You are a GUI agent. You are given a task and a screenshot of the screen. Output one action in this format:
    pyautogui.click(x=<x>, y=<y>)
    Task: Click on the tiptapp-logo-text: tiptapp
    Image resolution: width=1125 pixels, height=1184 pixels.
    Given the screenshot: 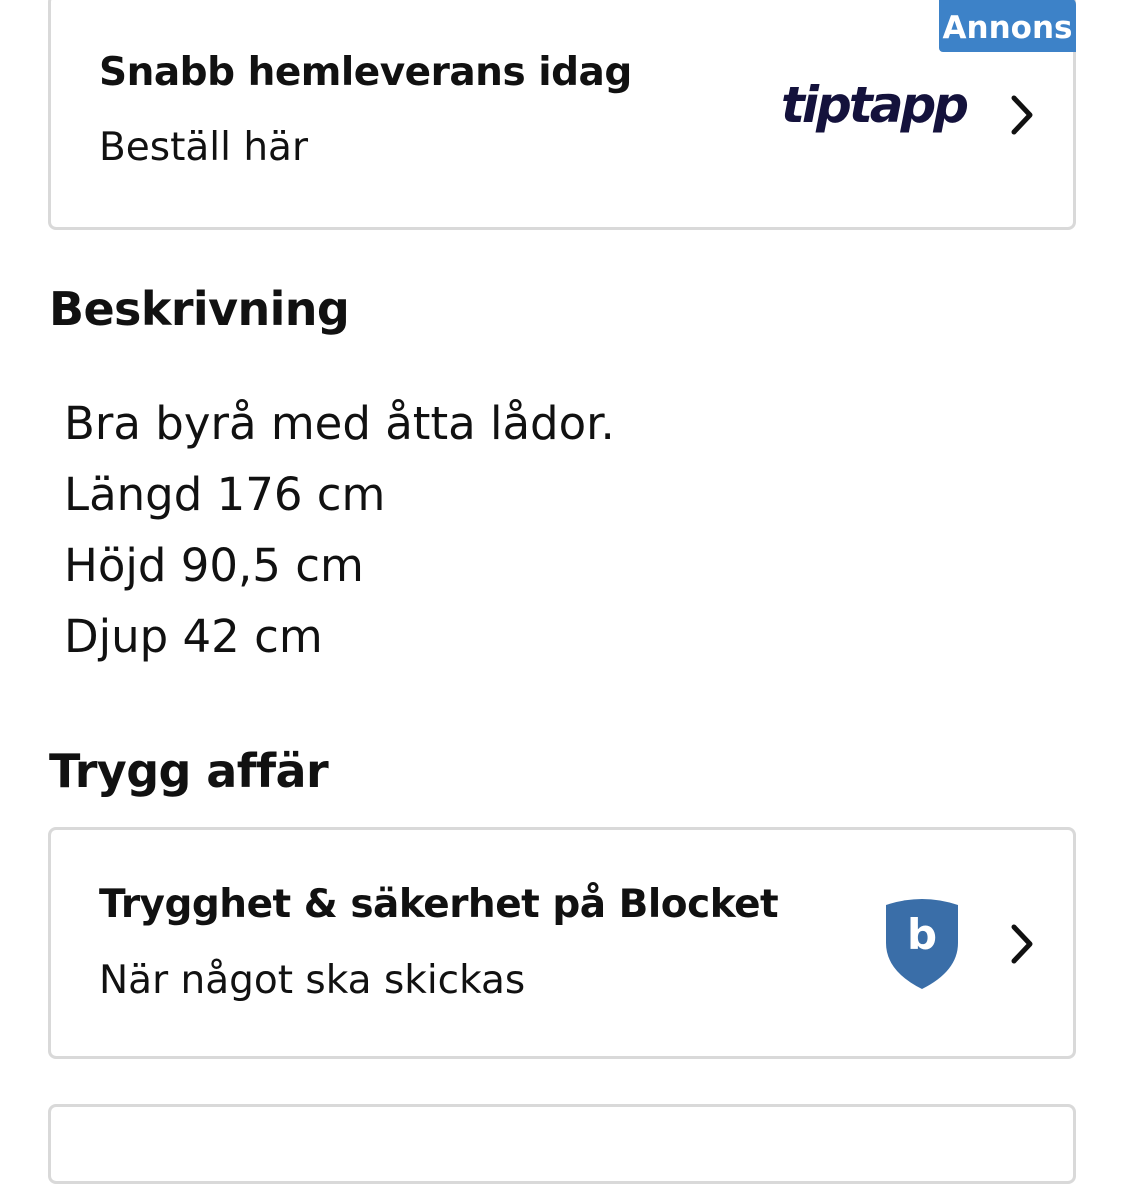 What is the action you would take?
    pyautogui.click(x=874, y=105)
    